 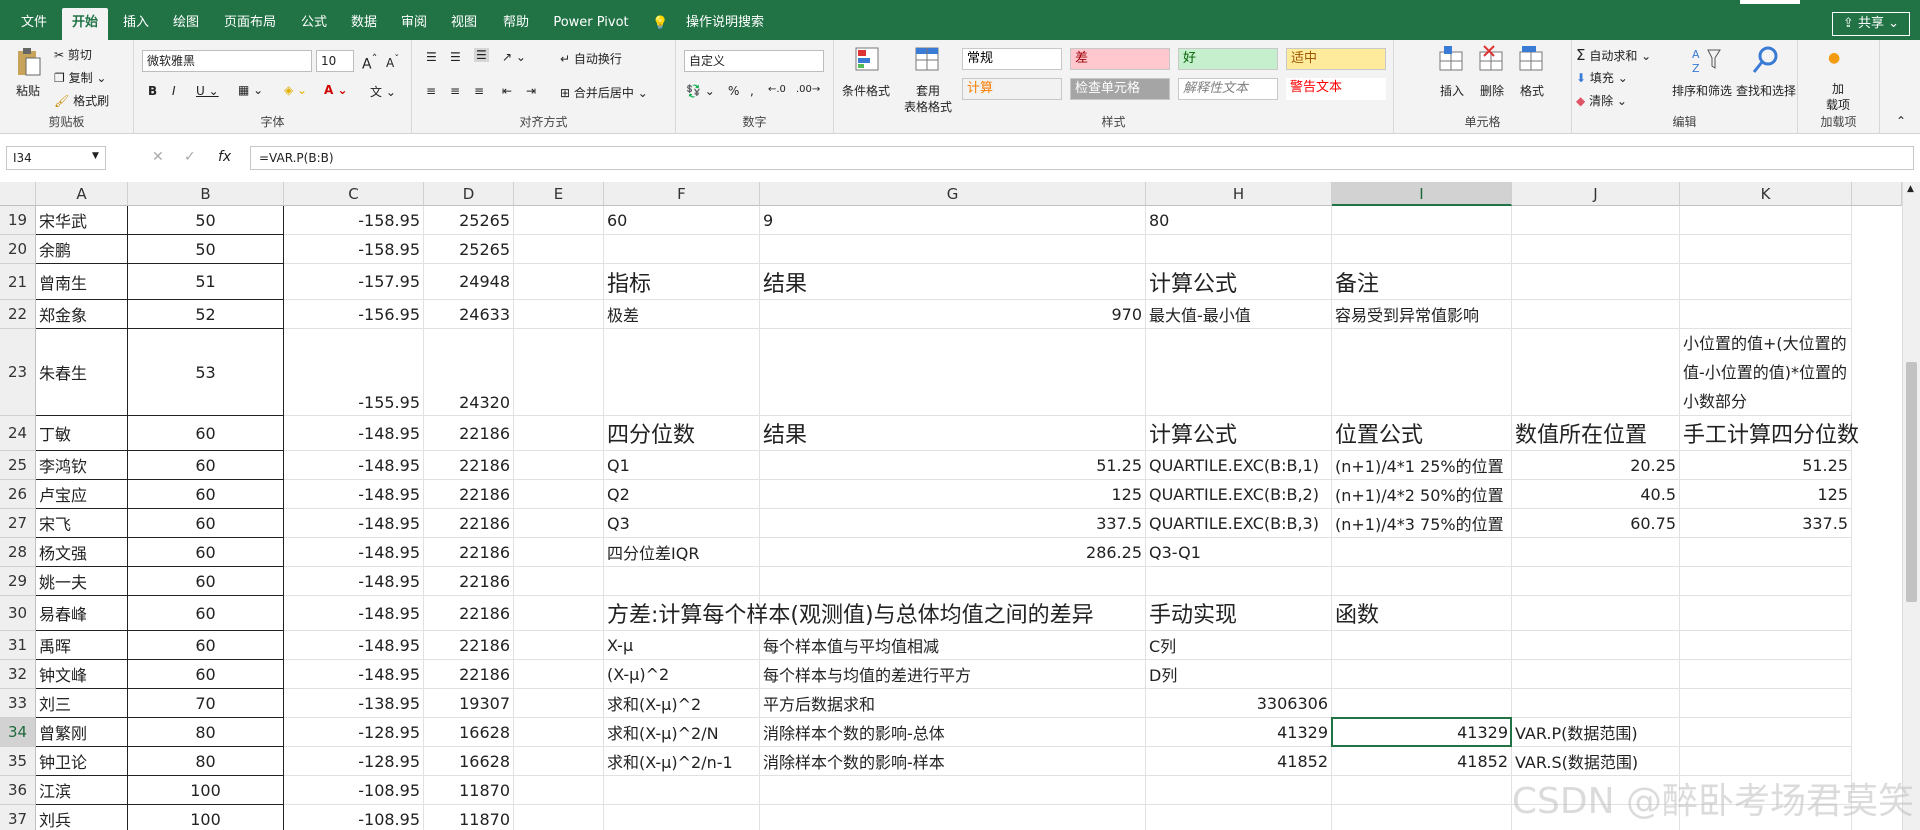 What do you see at coordinates (682, 645) in the screenshot?
I see `cell-f31: X-μ` at bounding box center [682, 645].